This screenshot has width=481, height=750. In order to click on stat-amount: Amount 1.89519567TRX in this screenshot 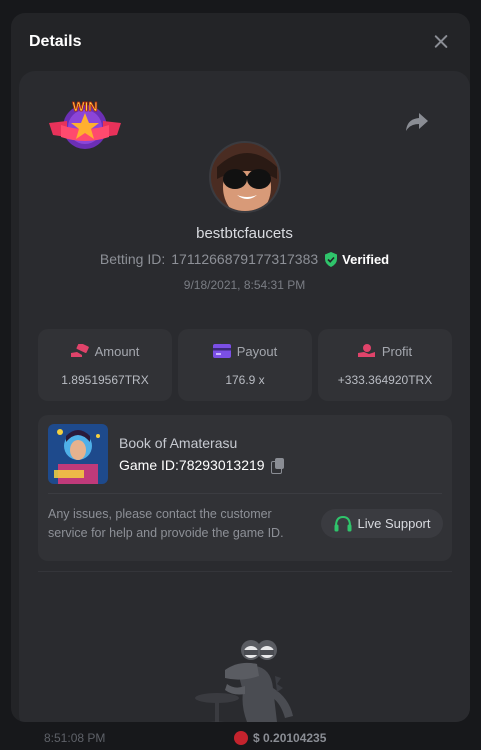, I will do `click(105, 365)`.